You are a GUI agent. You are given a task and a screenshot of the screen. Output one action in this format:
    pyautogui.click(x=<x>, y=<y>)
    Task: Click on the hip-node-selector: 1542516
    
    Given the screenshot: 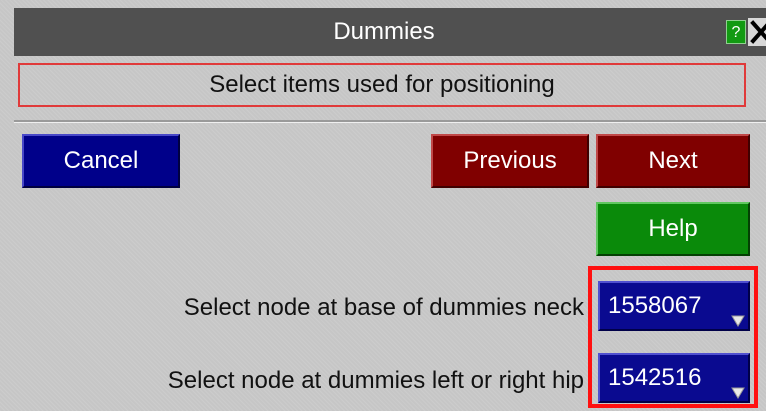 What is the action you would take?
    pyautogui.click(x=674, y=378)
    